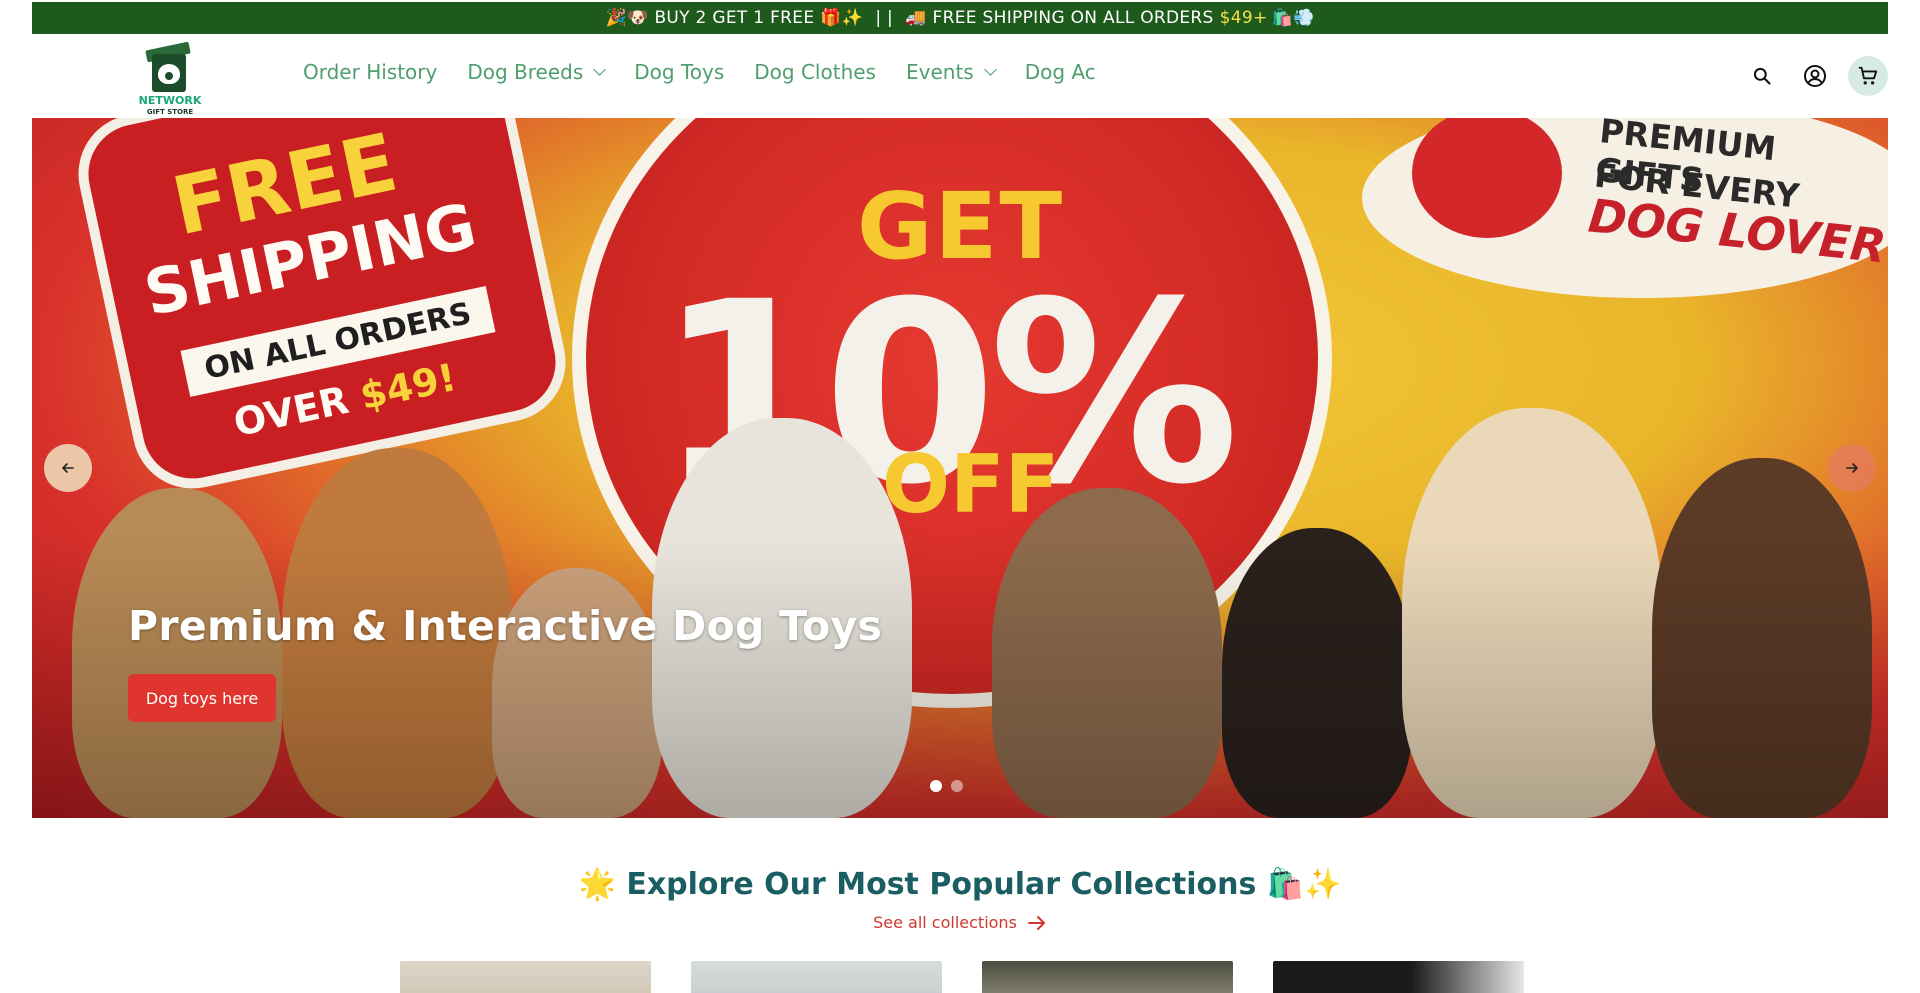 The width and height of the screenshot is (1920, 993). What do you see at coordinates (734, 18) in the screenshot?
I see `announcement-offer: BUY 2 GET 1 FREE` at bounding box center [734, 18].